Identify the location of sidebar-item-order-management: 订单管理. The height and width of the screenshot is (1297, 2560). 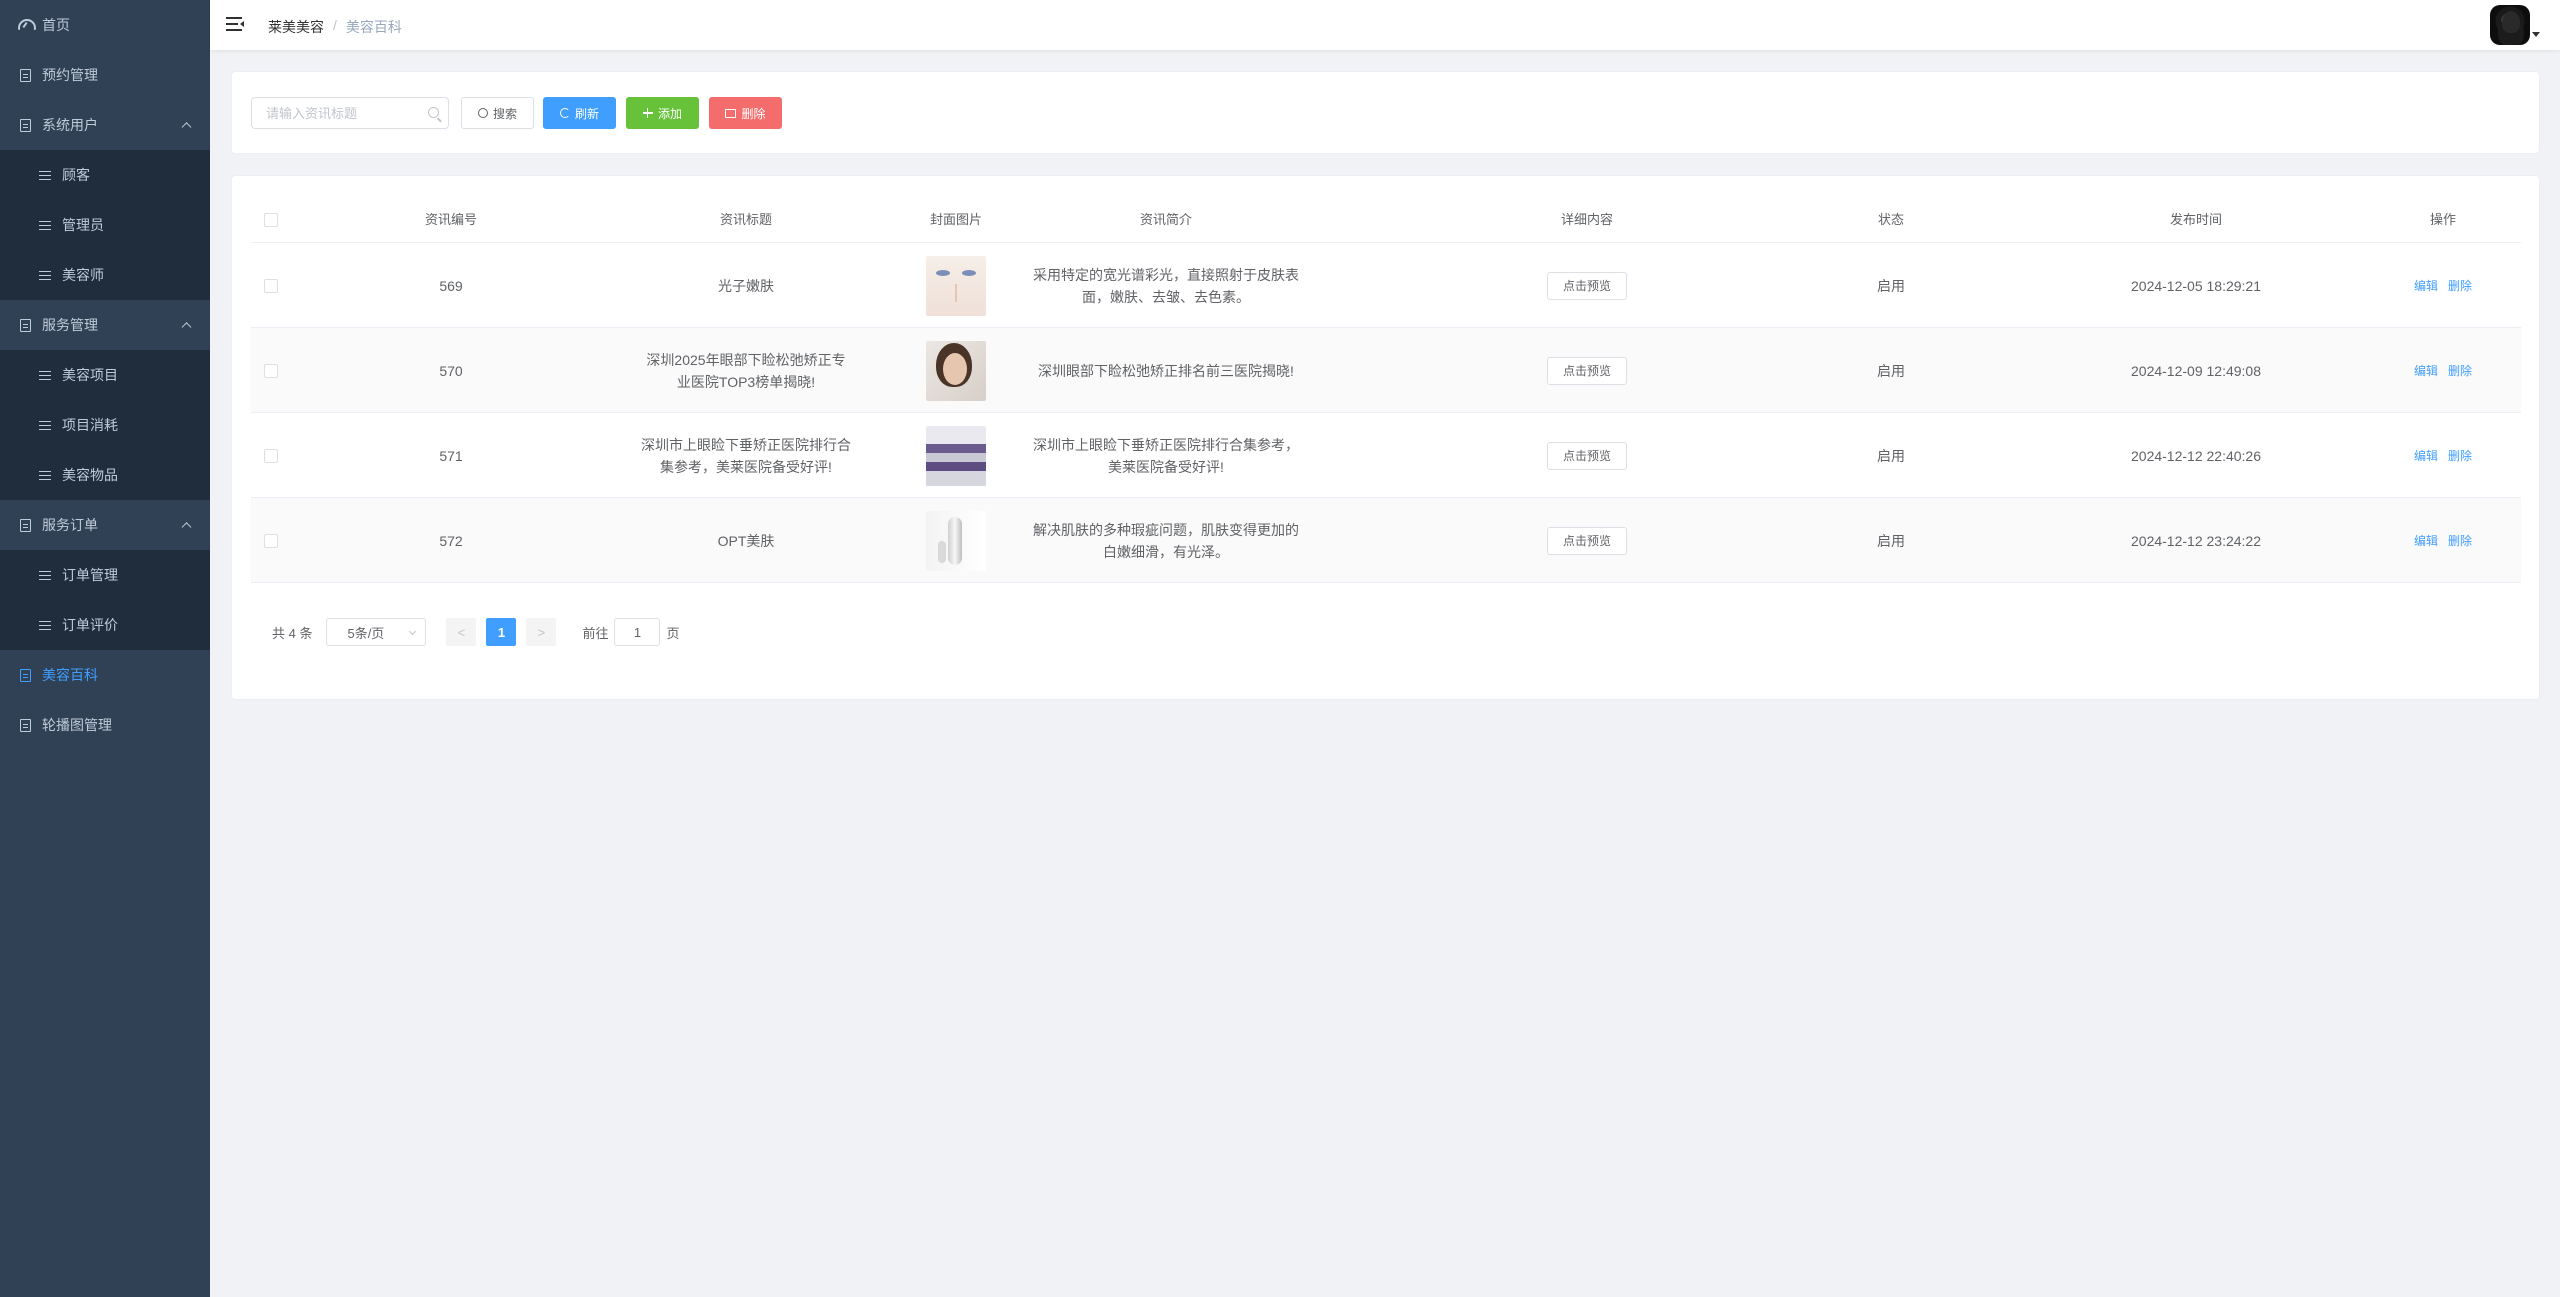
(105, 575).